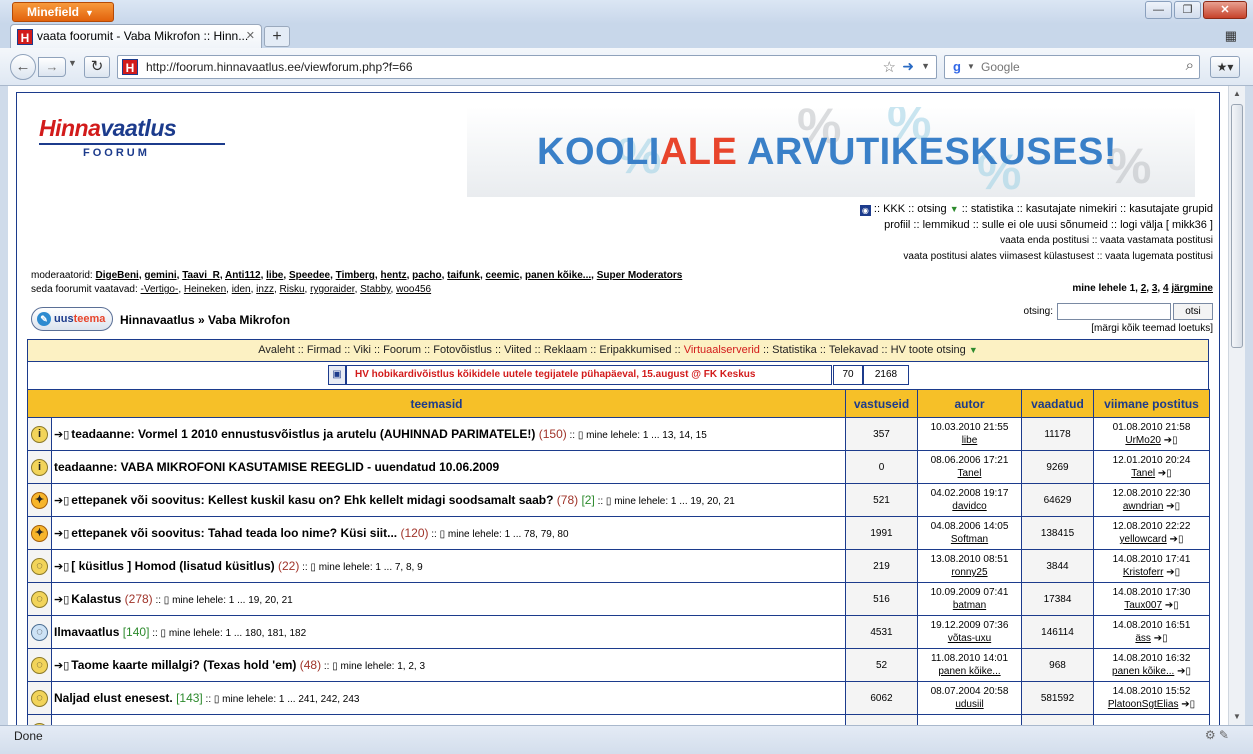 The width and height of the screenshot is (1253, 754). What do you see at coordinates (398, 567) in the screenshot?
I see `topic-page-links: 1 ... 7, 8, 9` at bounding box center [398, 567].